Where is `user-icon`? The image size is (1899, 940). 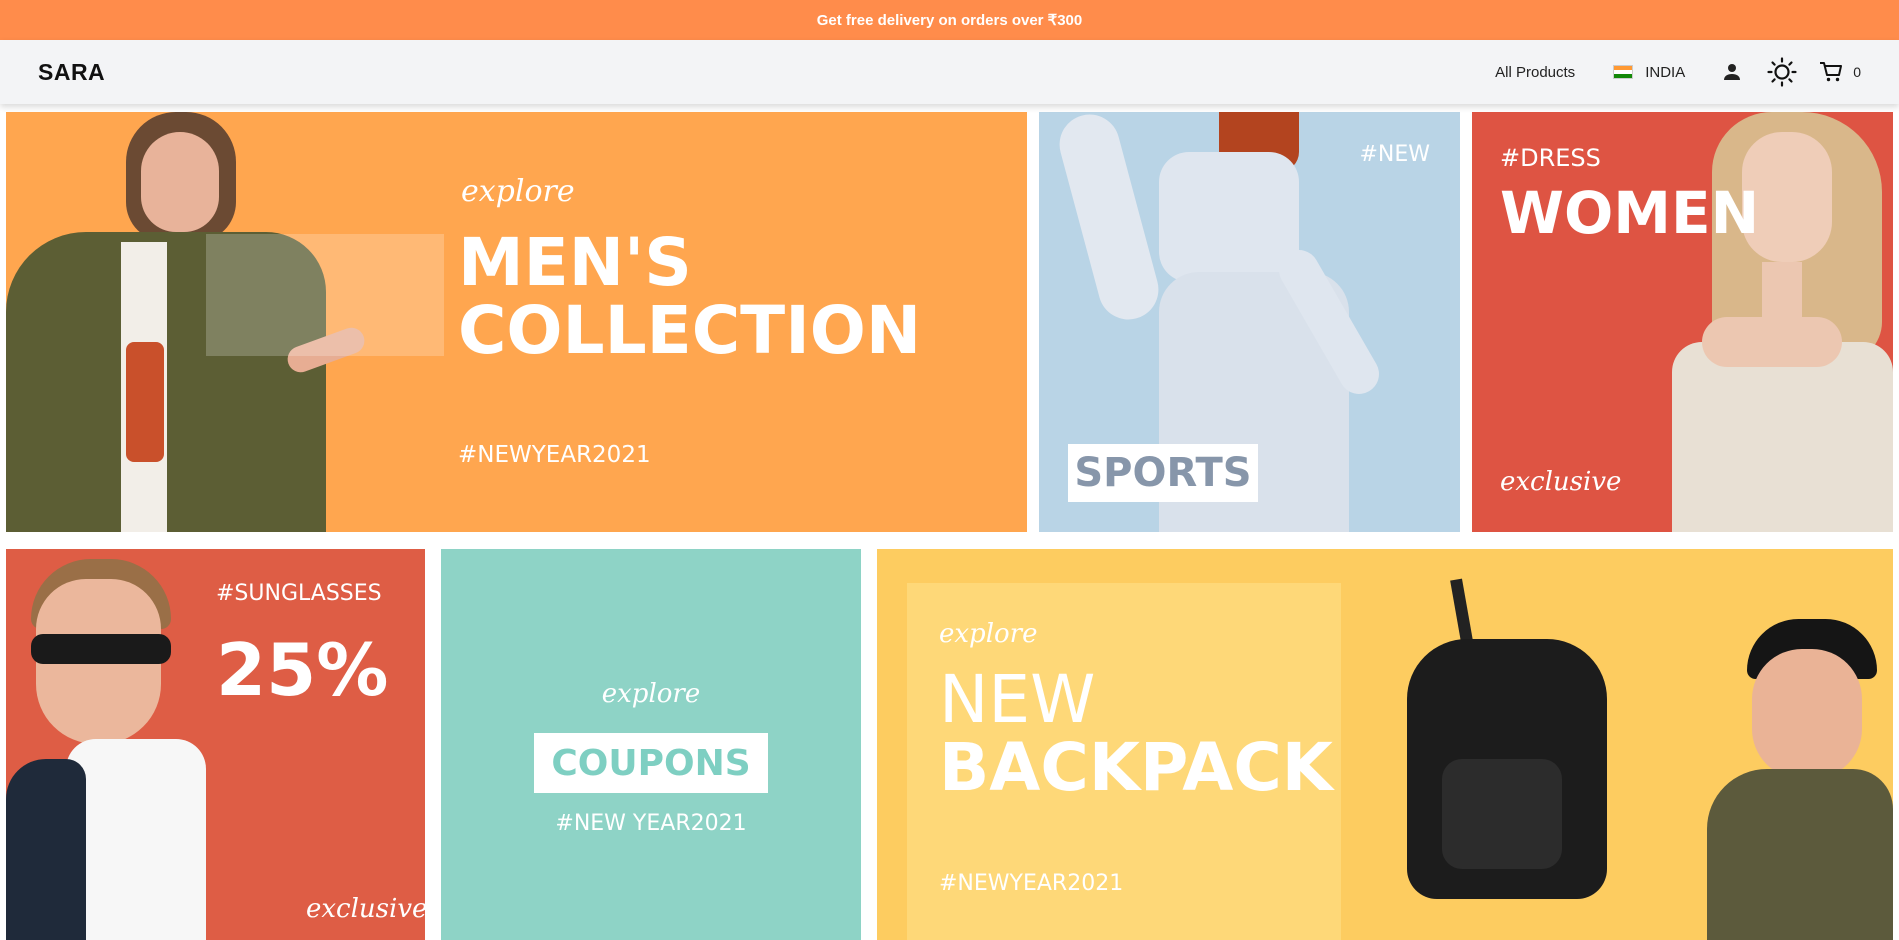
user-icon is located at coordinates (1732, 72).